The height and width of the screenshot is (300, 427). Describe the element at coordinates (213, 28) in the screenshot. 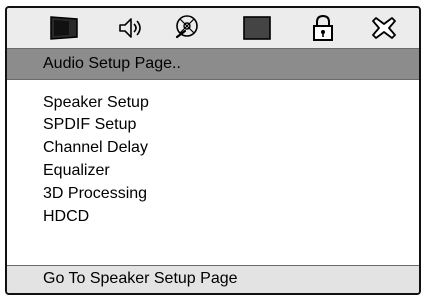

I see `setup-tab-bar` at that location.